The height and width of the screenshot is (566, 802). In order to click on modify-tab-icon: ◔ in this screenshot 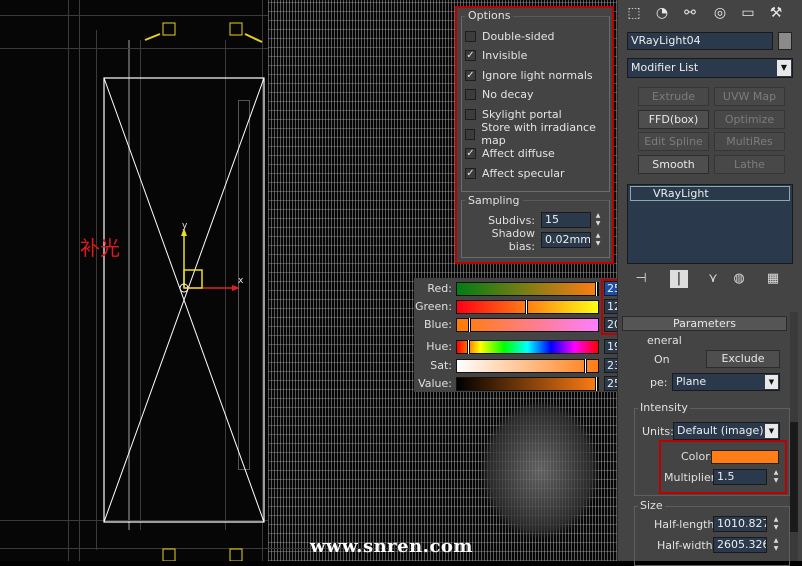, I will do `click(662, 13)`.